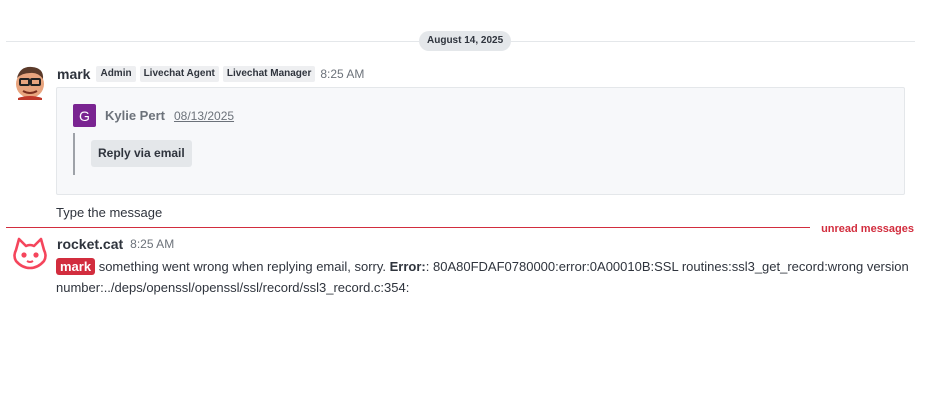 This screenshot has width=927, height=398. Describe the element at coordinates (135, 115) in the screenshot. I see `attachment-author: Kylie Pert` at that location.